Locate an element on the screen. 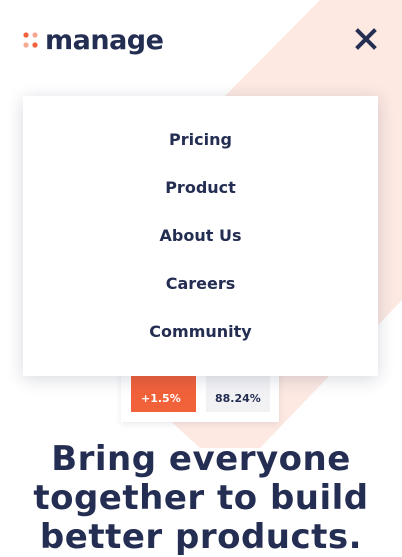 The height and width of the screenshot is (557, 402). stat-growth-tile: +1.5% is located at coordinates (163, 394).